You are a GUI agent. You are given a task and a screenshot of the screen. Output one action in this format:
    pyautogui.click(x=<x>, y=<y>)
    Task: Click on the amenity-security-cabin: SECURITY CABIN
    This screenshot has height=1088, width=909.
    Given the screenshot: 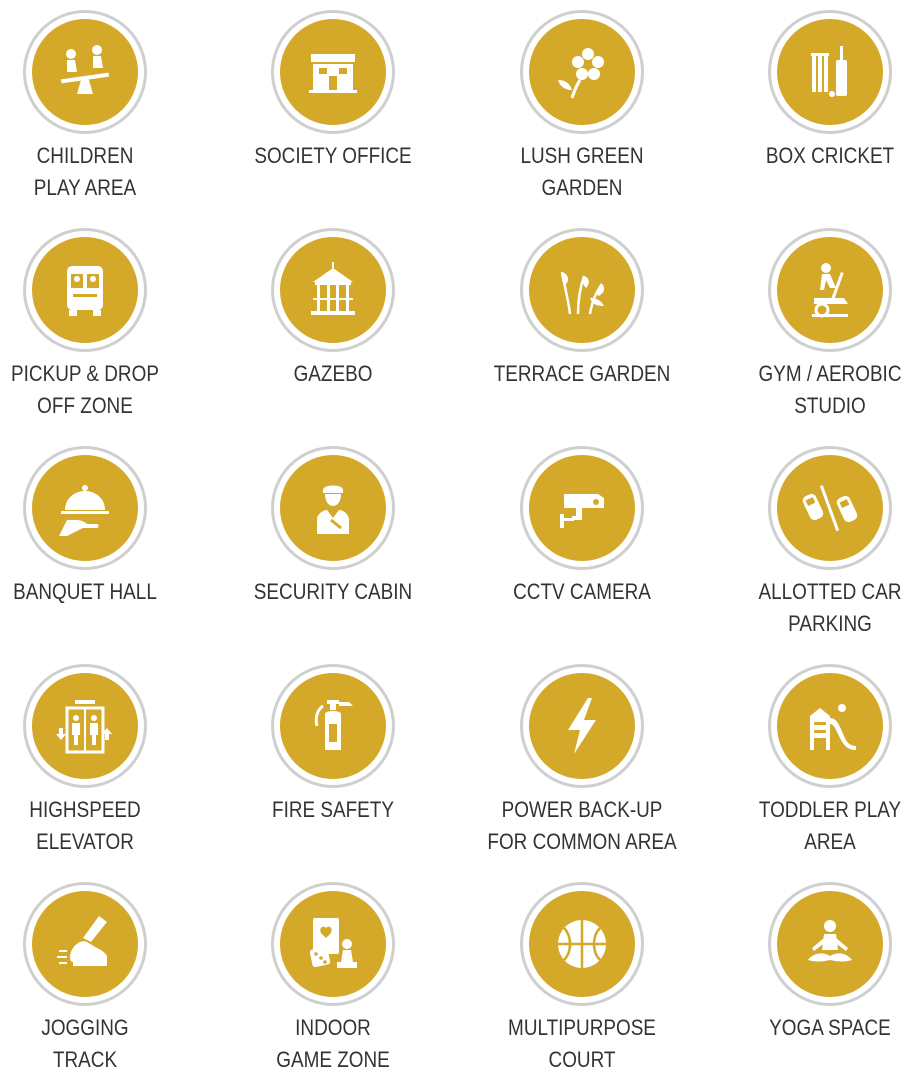 What is the action you would take?
    pyautogui.click(x=333, y=543)
    